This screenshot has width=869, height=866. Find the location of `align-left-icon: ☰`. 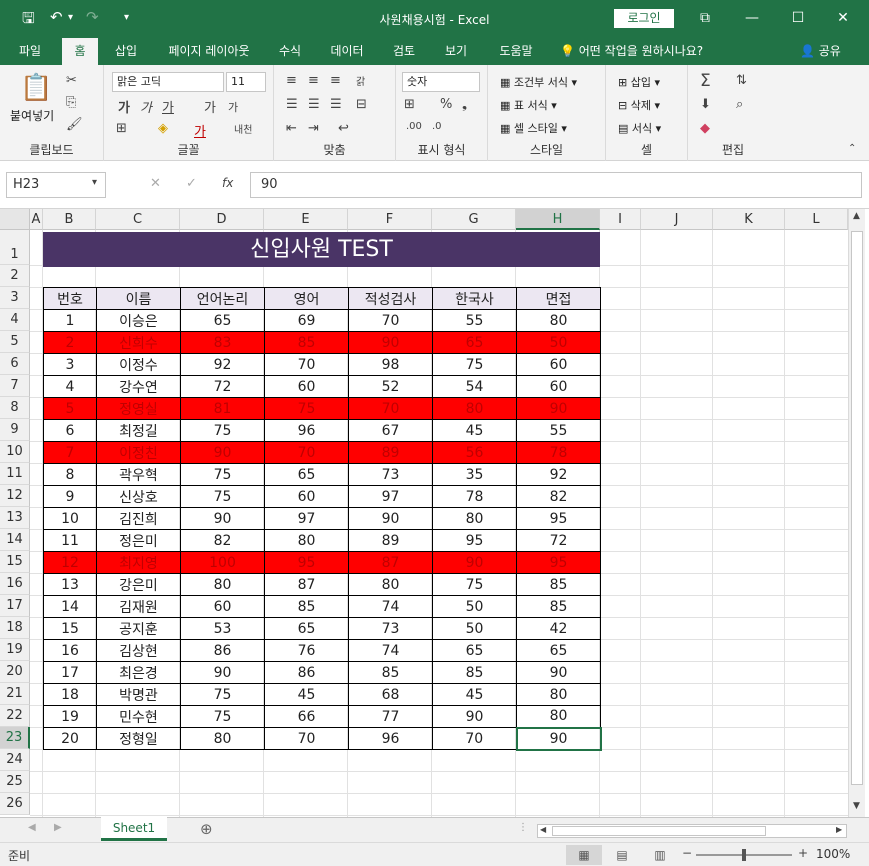

align-left-icon: ☰ is located at coordinates (292, 104).